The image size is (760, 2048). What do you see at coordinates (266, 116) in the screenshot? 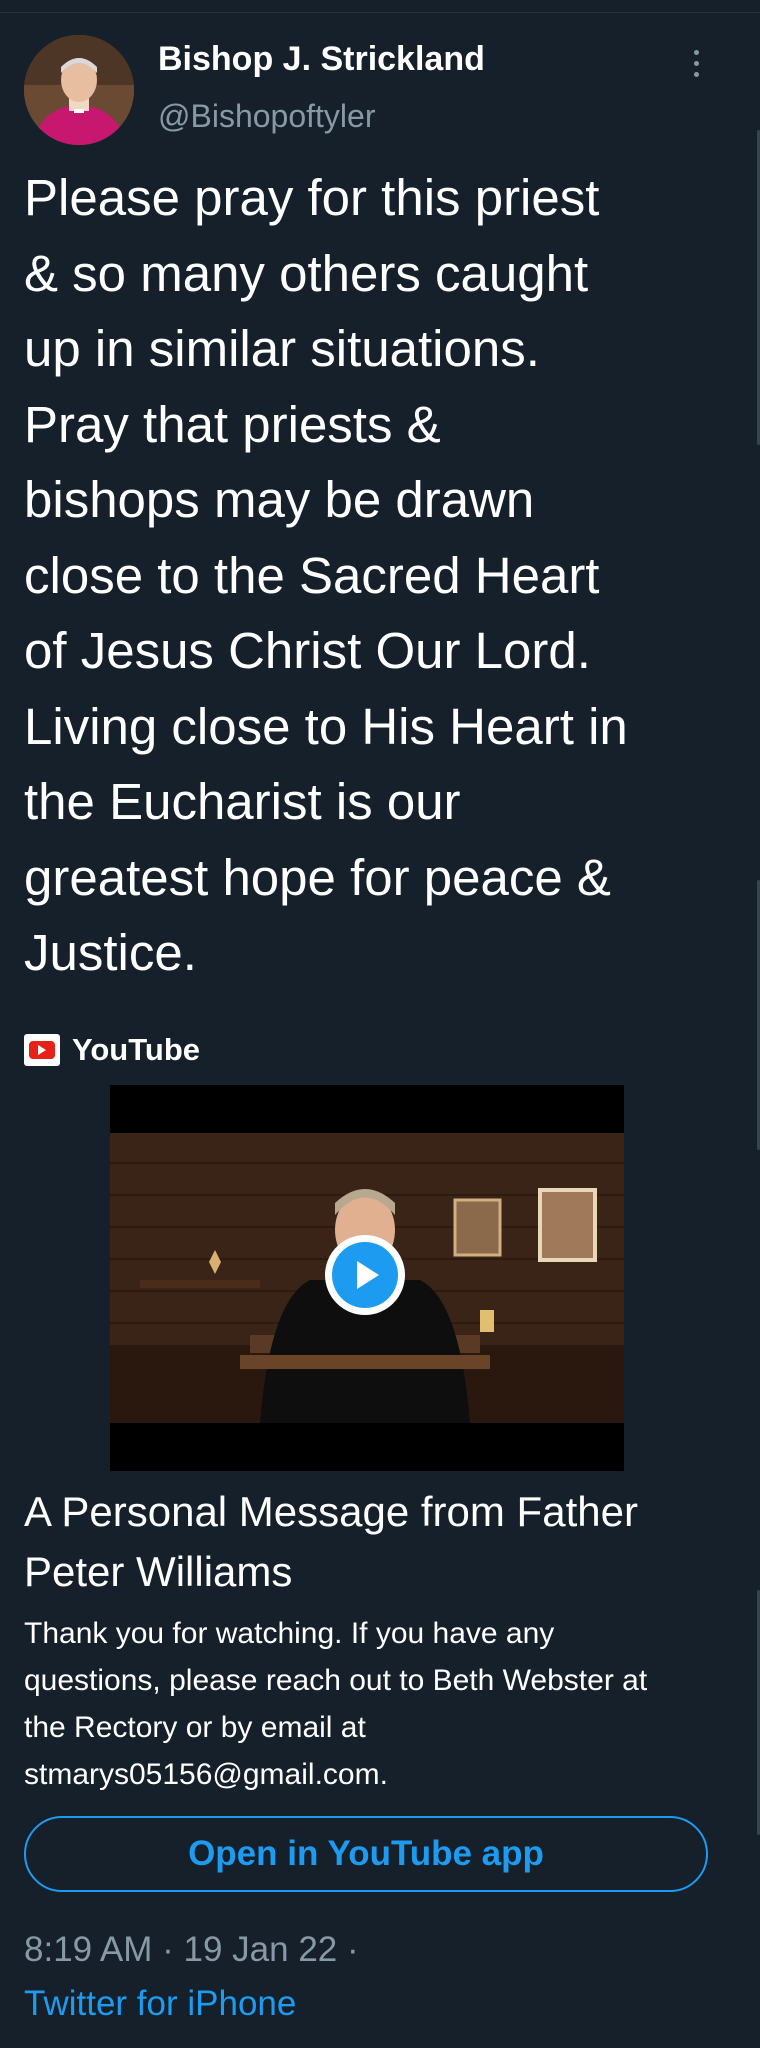
I see `author-handle: @Bishopoftyler` at bounding box center [266, 116].